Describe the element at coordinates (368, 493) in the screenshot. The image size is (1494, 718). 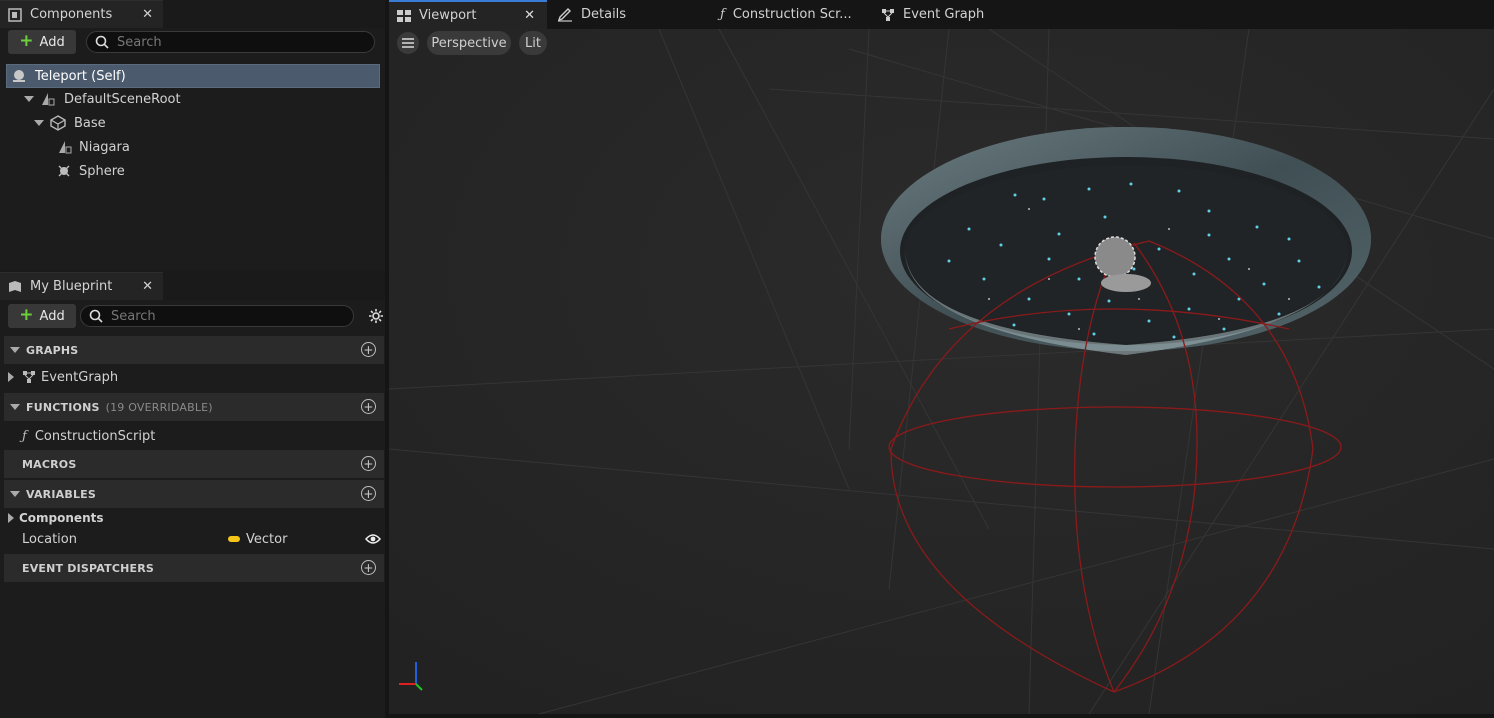
I see `add-variable-icon: +` at that location.